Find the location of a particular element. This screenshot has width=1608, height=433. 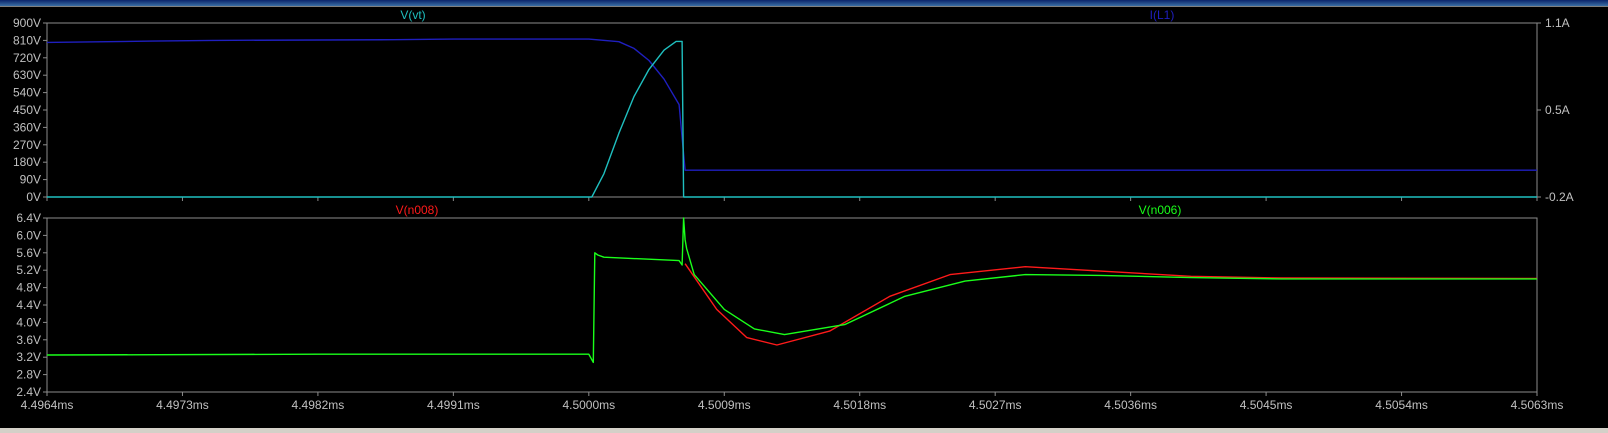

x-tick-label: 4.5036ms is located at coordinates (1130, 405).